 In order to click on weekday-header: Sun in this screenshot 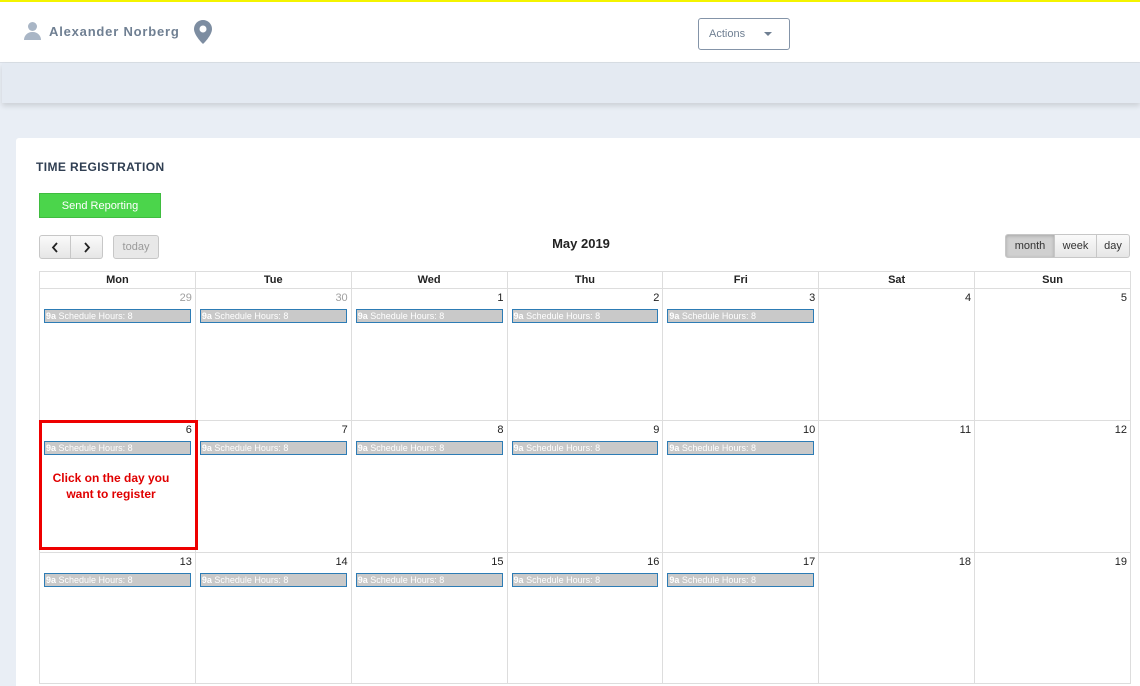, I will do `click(1052, 280)`.